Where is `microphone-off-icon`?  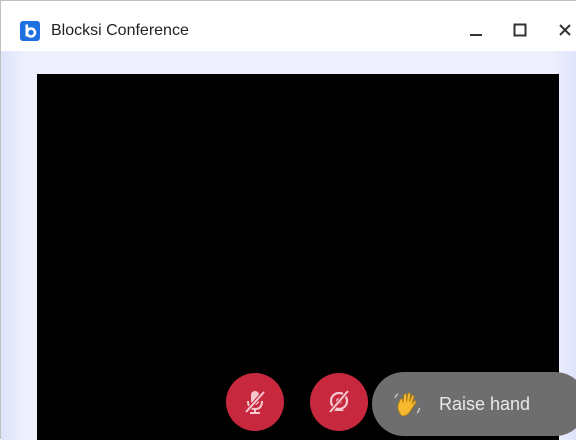 microphone-off-icon is located at coordinates (255, 402).